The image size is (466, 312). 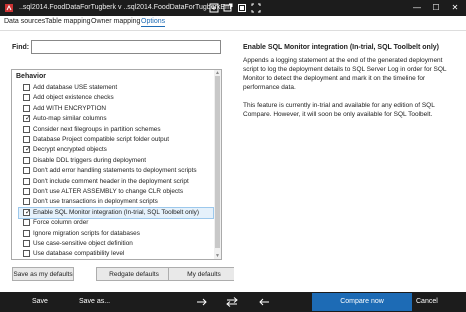 What do you see at coordinates (118, 223) in the screenshot?
I see `option-row: Force column order` at bounding box center [118, 223].